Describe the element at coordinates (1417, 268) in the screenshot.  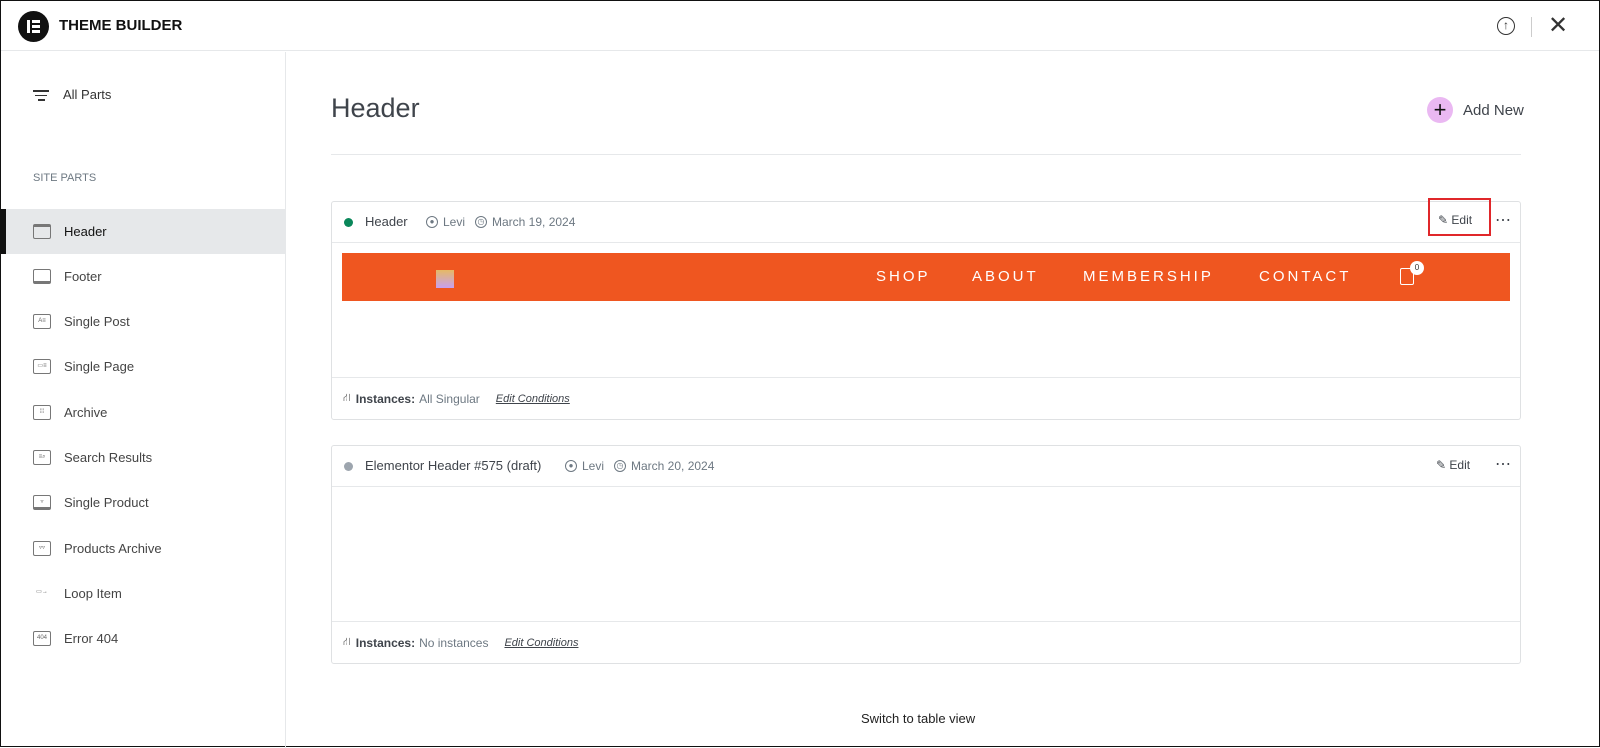
I see `cart-count-badge: 0` at that location.